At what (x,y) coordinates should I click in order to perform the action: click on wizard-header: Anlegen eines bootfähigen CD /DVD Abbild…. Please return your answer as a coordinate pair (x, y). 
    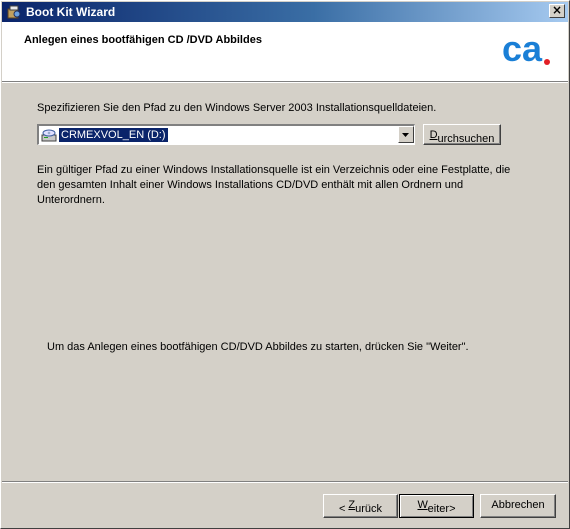
    Looking at the image, I should click on (285, 52).